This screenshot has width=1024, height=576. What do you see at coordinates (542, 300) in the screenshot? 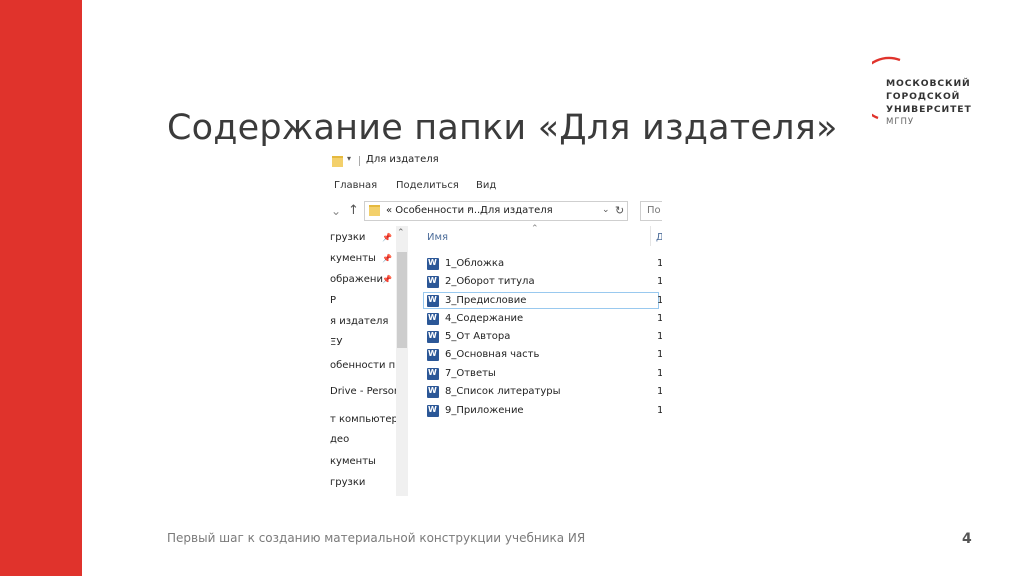
I see `list-item-selected: 3_Предисловие 1` at bounding box center [542, 300].